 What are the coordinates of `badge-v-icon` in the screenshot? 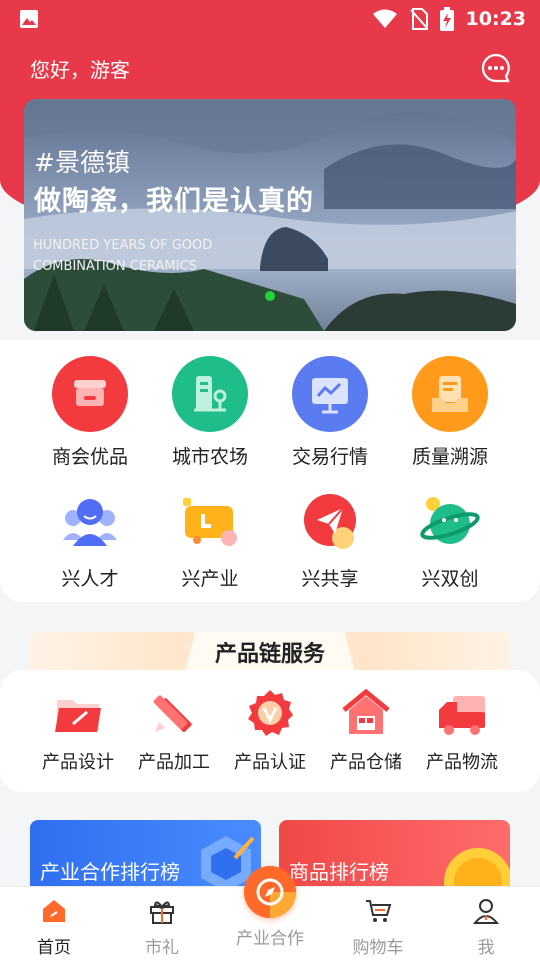 It's located at (270, 713).